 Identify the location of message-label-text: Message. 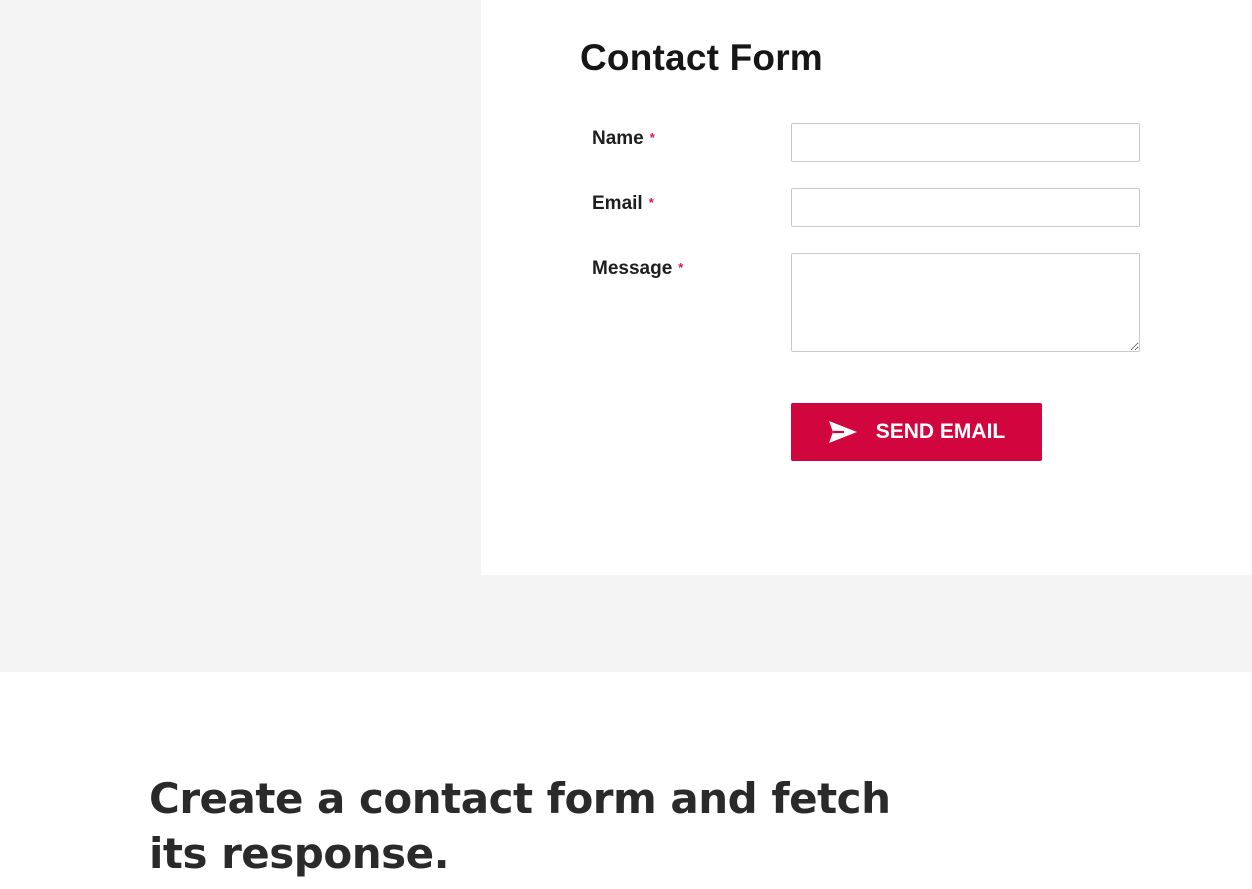
(632, 268).